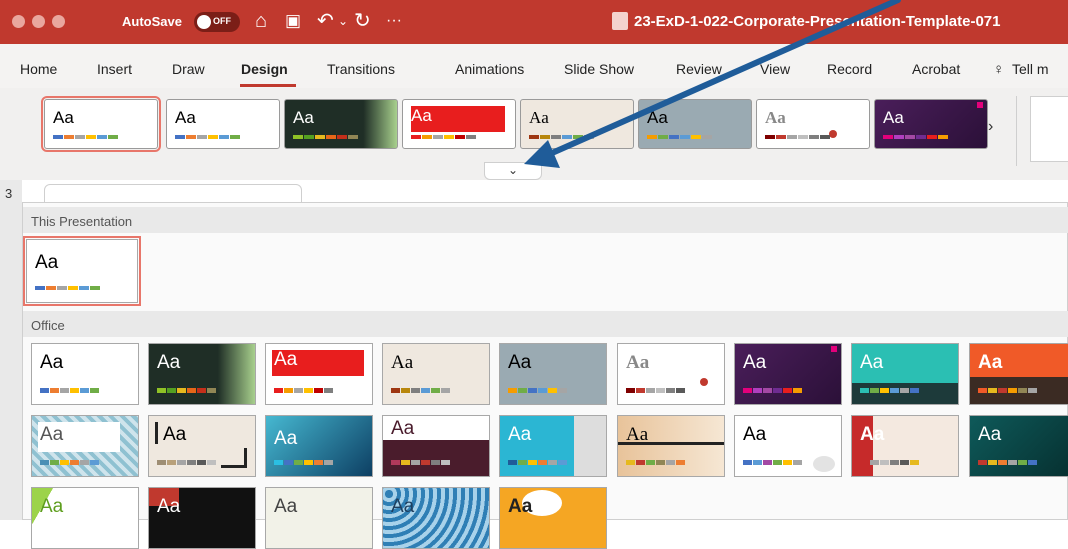  Describe the element at coordinates (436, 518) in the screenshot. I see `gallery-theme-gallery-4: Aa` at that location.